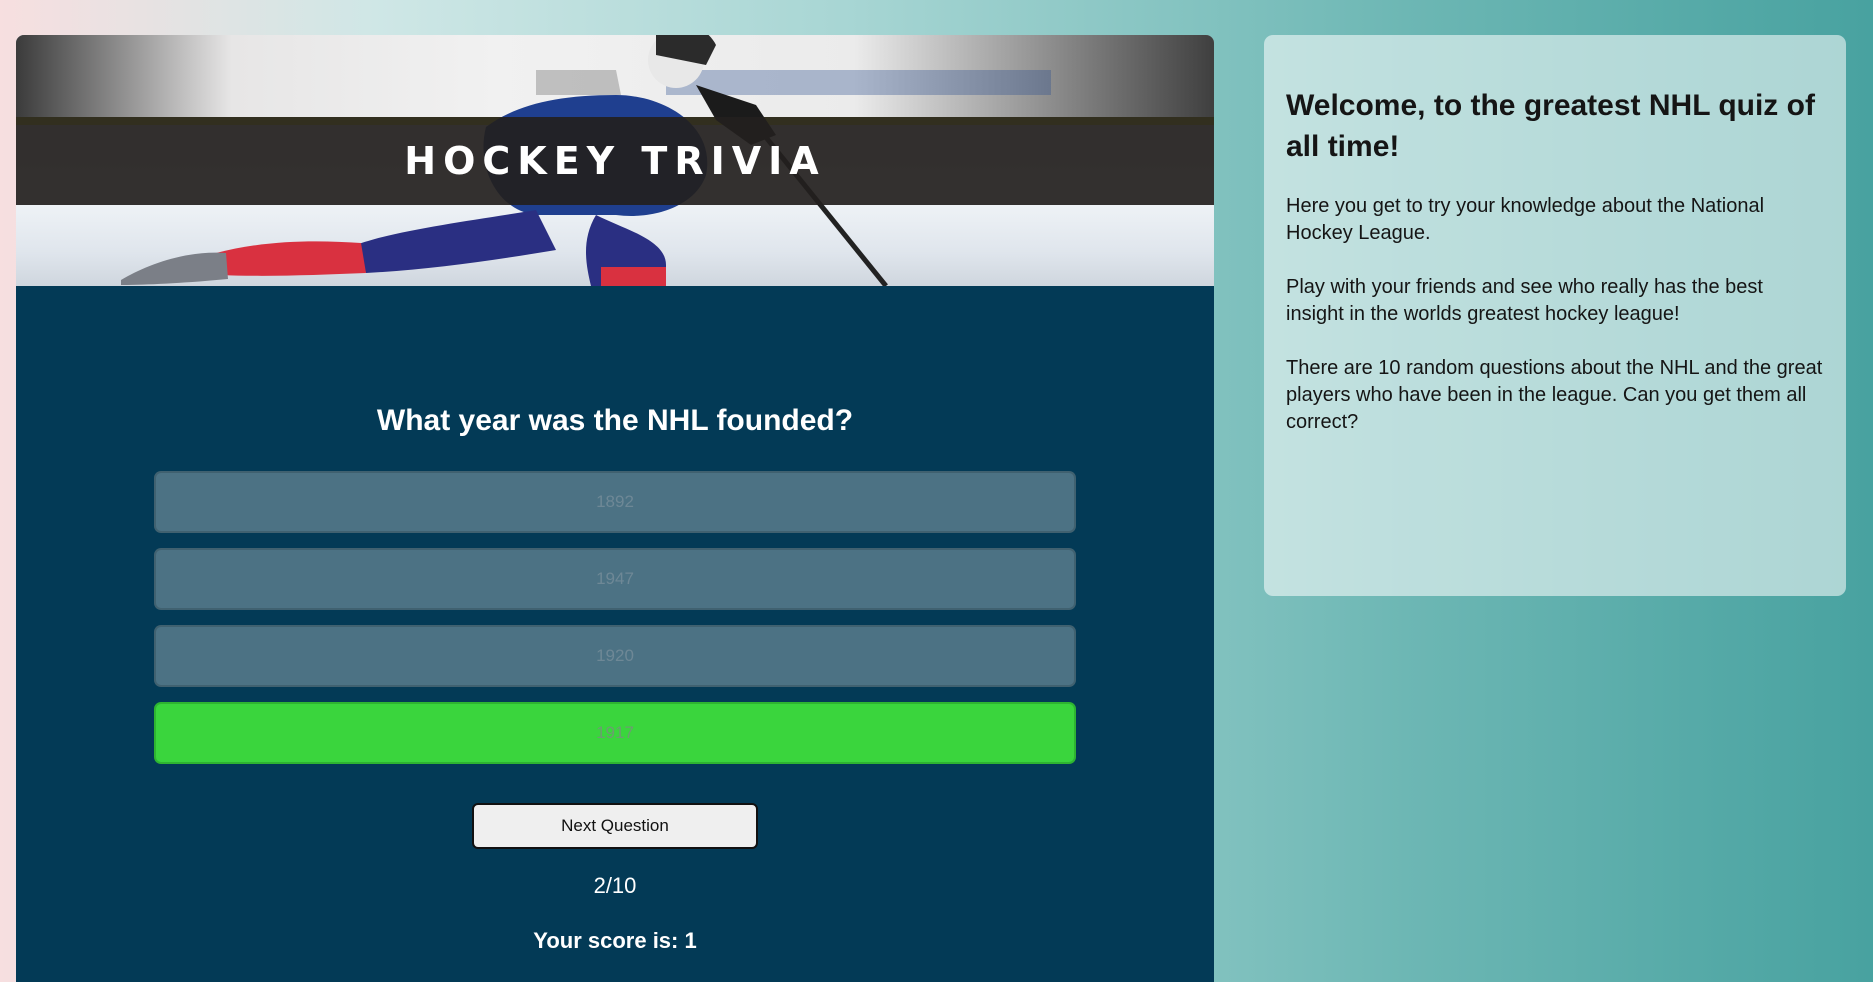 This screenshot has height=982, width=1873. Describe the element at coordinates (615, 656) in the screenshot. I see `answer-button: 1920` at that location.